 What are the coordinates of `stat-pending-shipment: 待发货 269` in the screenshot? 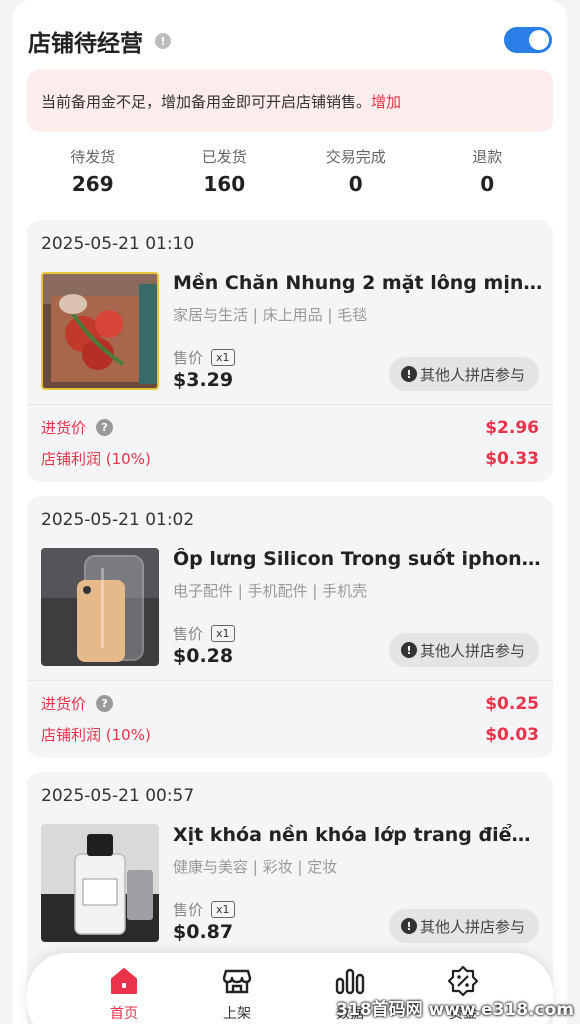 It's located at (93, 174).